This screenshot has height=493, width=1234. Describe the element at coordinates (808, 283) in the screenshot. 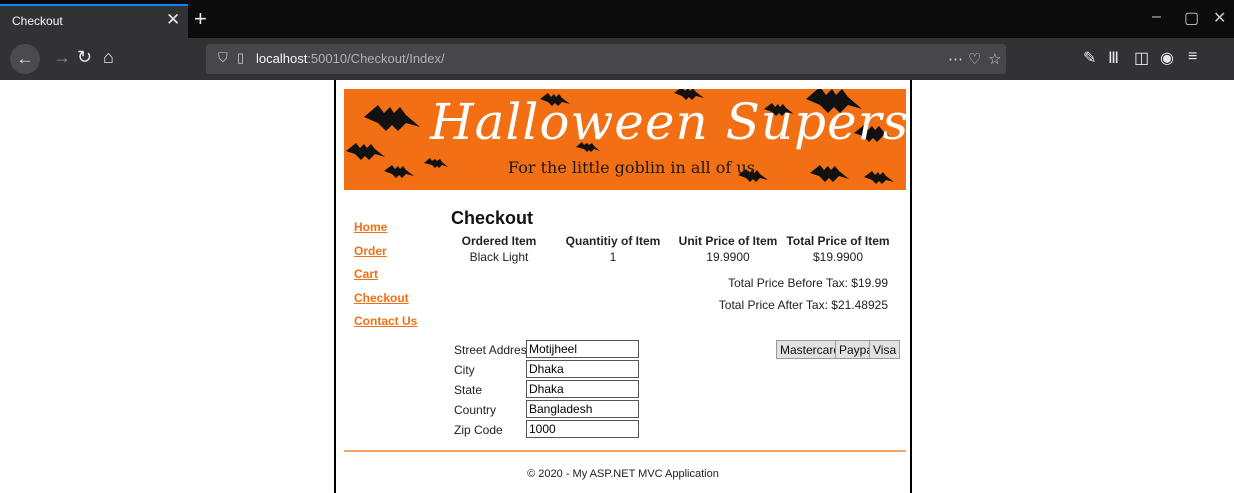

I see `total-before-tax: Total Price Before Tax: $19.99` at that location.